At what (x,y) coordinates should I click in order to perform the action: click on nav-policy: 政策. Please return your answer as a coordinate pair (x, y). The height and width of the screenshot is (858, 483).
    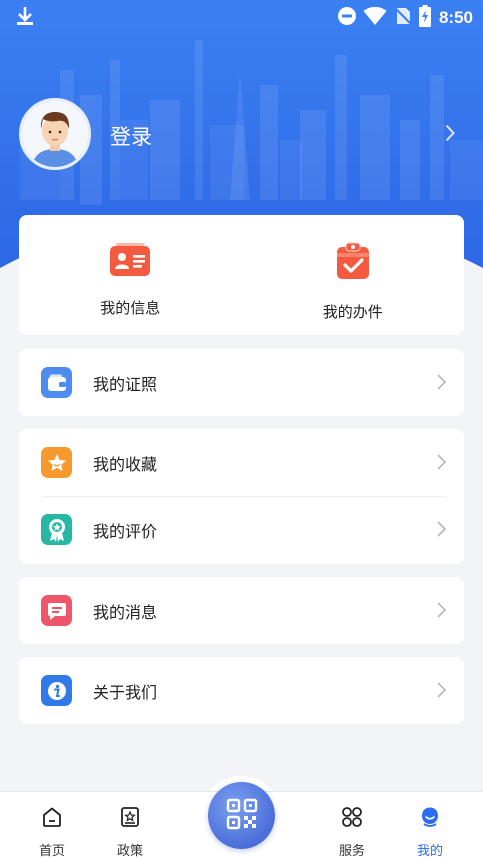
    Looking at the image, I should click on (130, 832).